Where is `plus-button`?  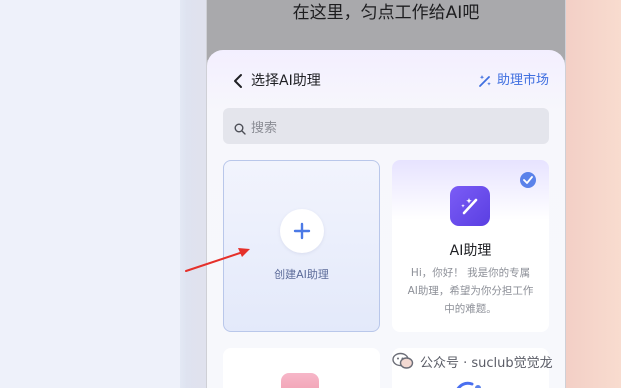
plus-button is located at coordinates (302, 231).